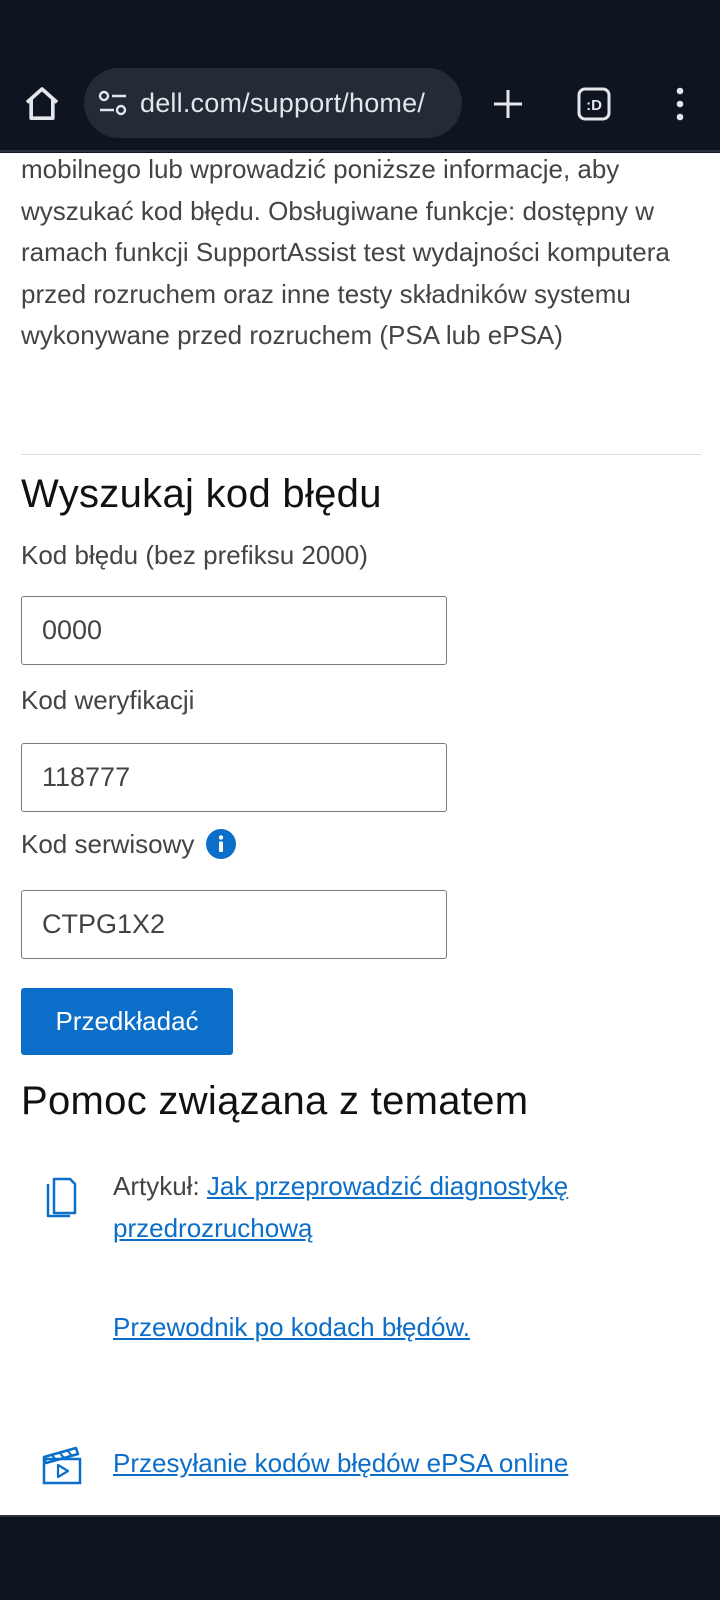 The image size is (720, 1600). I want to click on tab-count: :D, so click(594, 105).